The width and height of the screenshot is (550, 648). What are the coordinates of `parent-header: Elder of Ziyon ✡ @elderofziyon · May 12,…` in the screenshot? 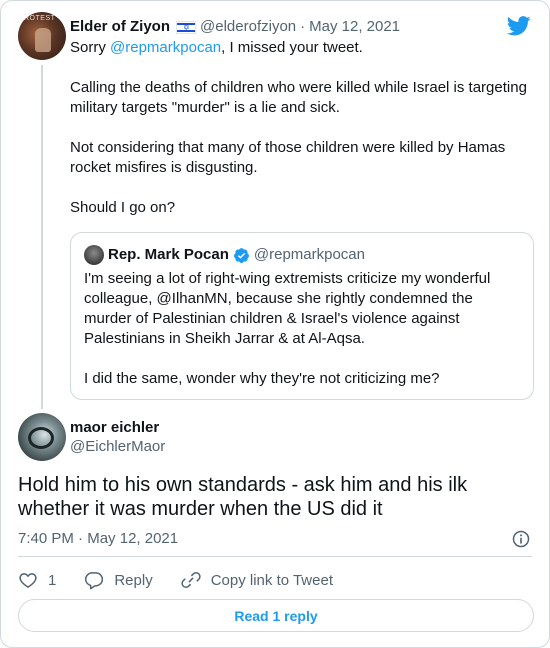 It's located at (235, 27).